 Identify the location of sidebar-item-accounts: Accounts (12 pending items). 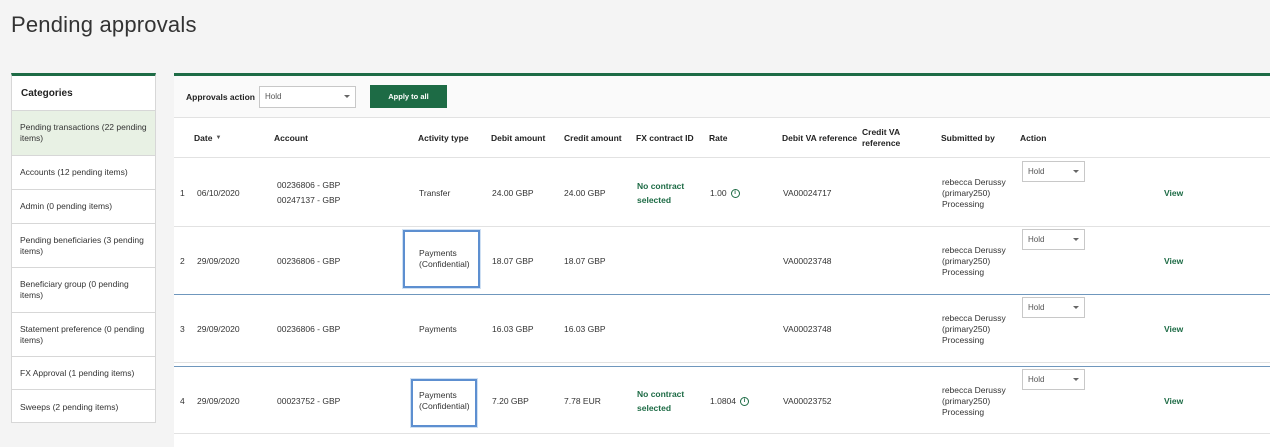
(83, 173).